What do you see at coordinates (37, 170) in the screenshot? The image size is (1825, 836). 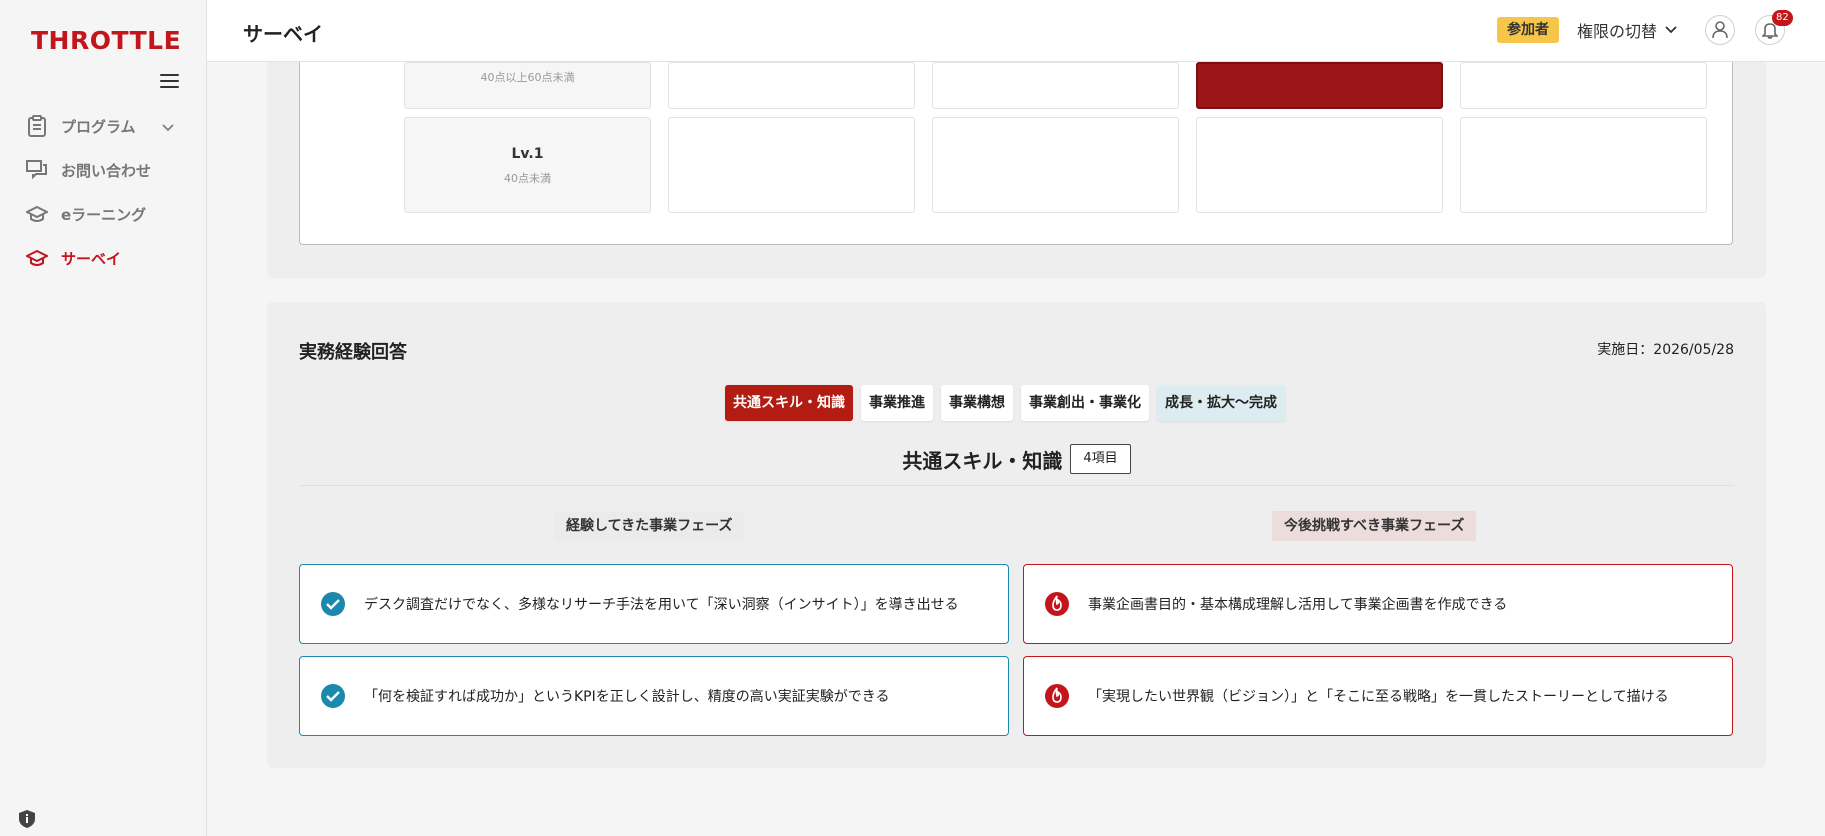 I see `chat-icon` at bounding box center [37, 170].